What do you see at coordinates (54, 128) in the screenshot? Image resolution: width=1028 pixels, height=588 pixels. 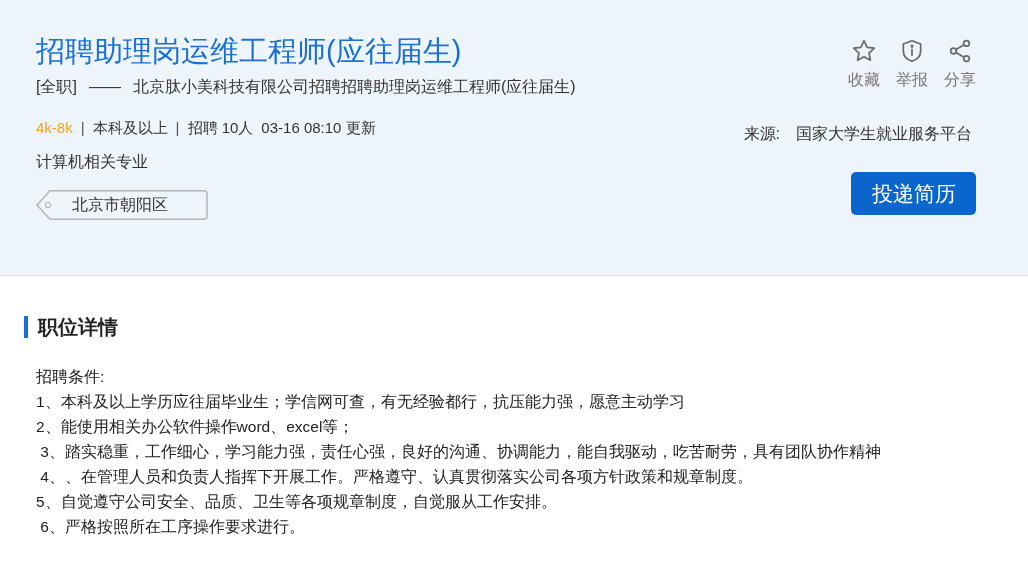 I see `salary: 4k-8k` at bounding box center [54, 128].